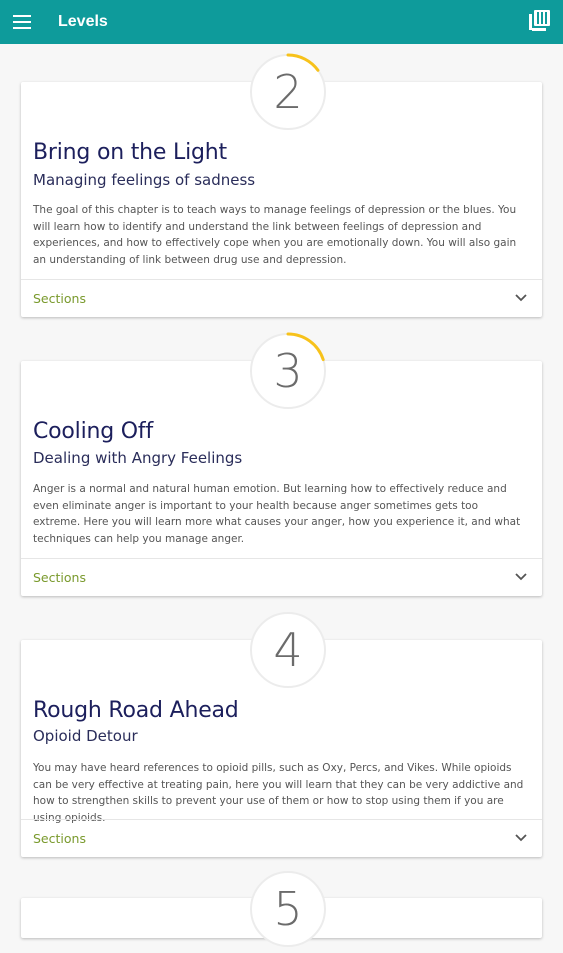 The height and width of the screenshot is (953, 563). I want to click on level-number: 5, so click(288, 909).